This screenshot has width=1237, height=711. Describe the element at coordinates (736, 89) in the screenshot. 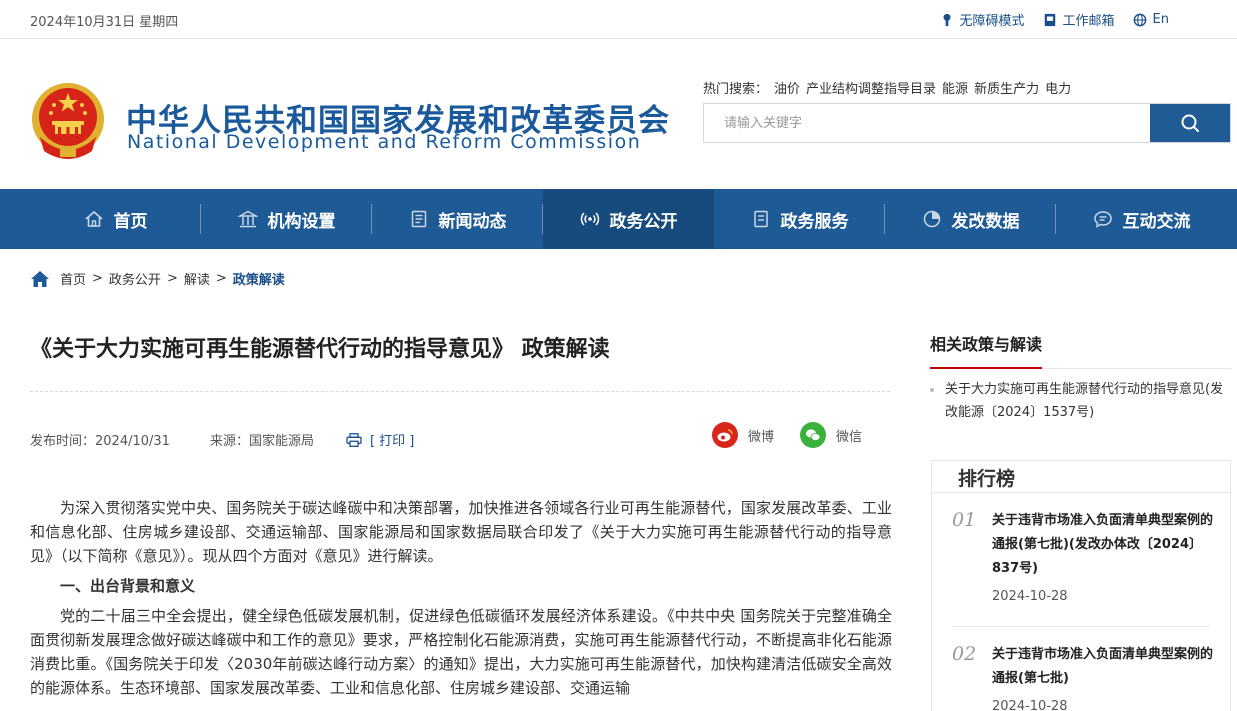

I see `hot-search-label: 热门搜索：` at that location.